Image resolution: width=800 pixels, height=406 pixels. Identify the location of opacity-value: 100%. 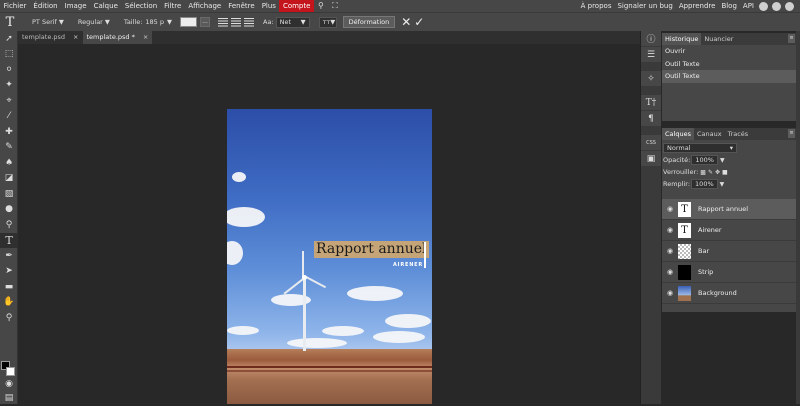
(704, 160).